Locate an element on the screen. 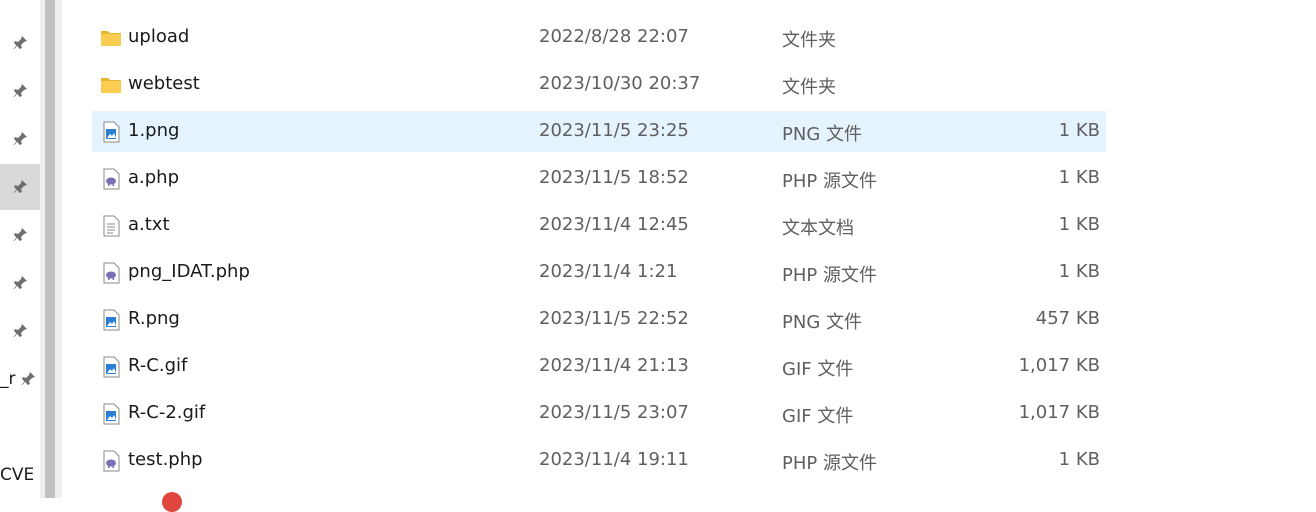 This screenshot has height=512, width=1316. file-name: 1.png is located at coordinates (154, 130).